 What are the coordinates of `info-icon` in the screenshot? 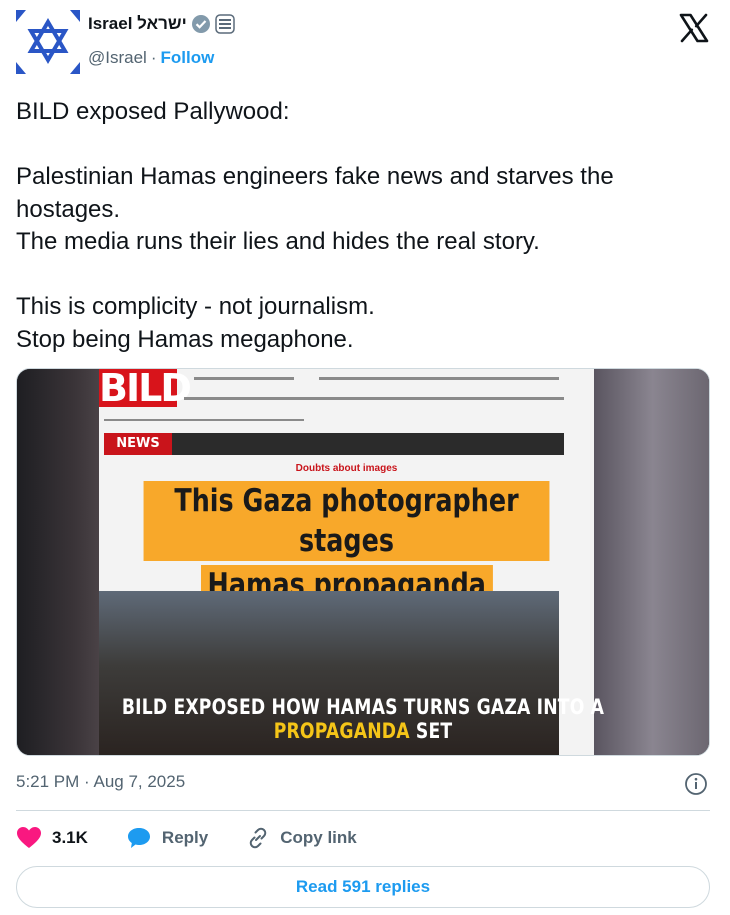 It's located at (696, 784).